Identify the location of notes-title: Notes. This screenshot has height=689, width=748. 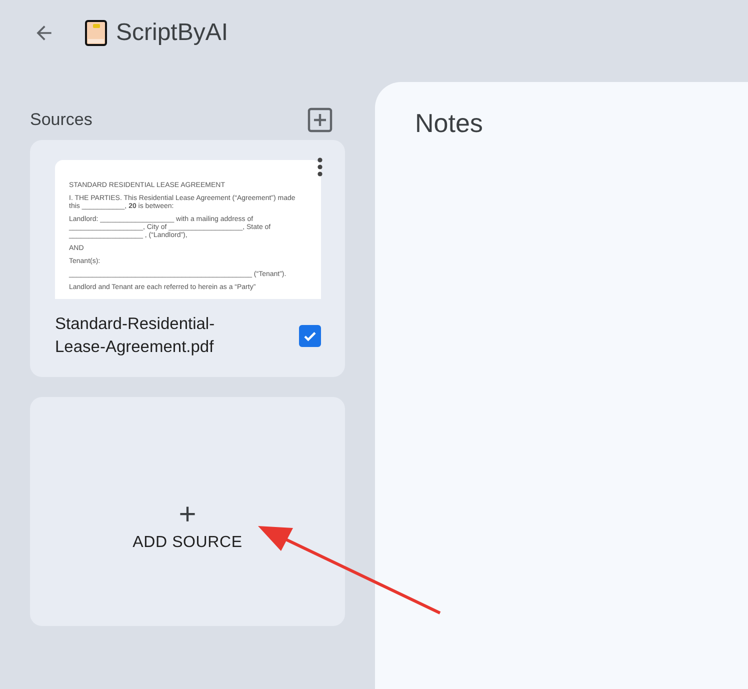
(449, 123).